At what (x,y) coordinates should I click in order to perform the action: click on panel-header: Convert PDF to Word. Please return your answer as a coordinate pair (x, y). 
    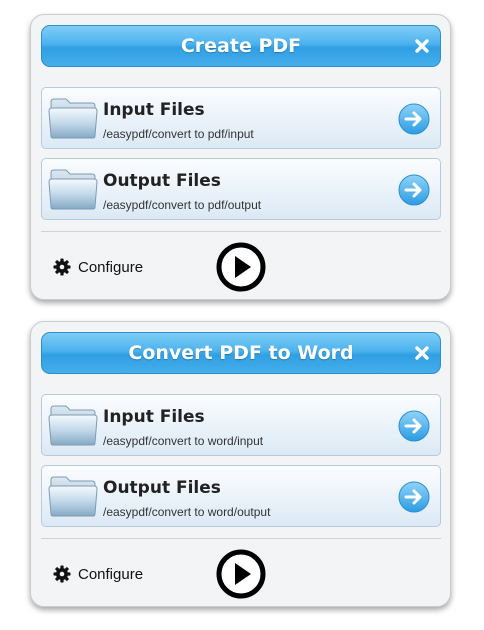
    Looking at the image, I should click on (241, 353).